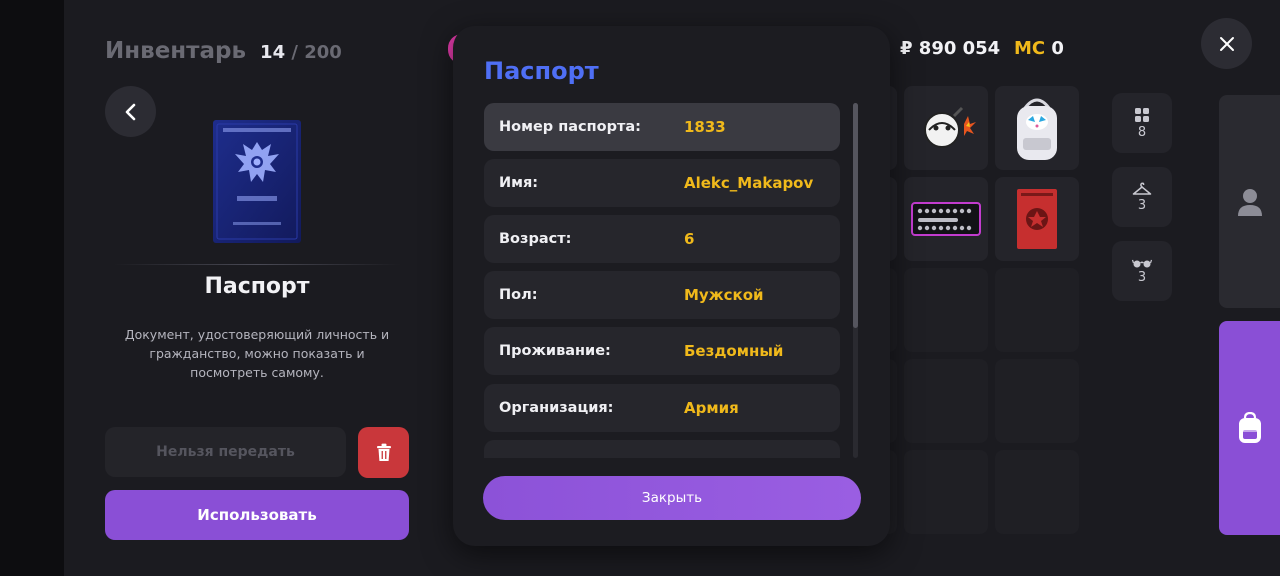 This screenshot has height=576, width=1280. Describe the element at coordinates (672, 498) in the screenshot. I see `close-modal-button: Закрыть` at that location.